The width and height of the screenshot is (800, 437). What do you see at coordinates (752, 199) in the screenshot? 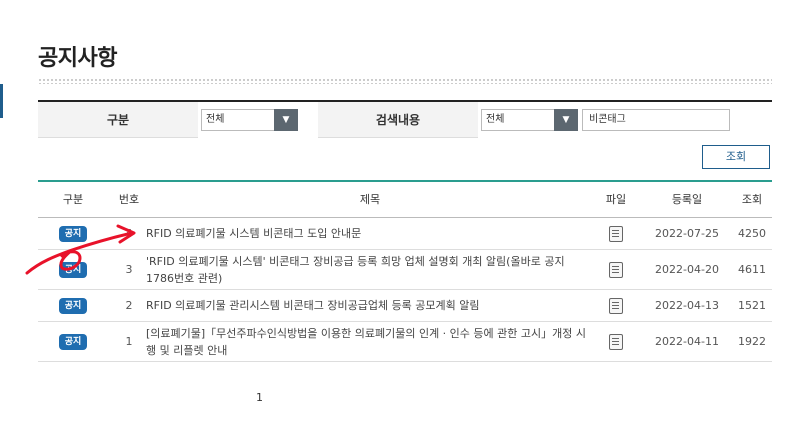
I see `header-views: 조회` at bounding box center [752, 199].